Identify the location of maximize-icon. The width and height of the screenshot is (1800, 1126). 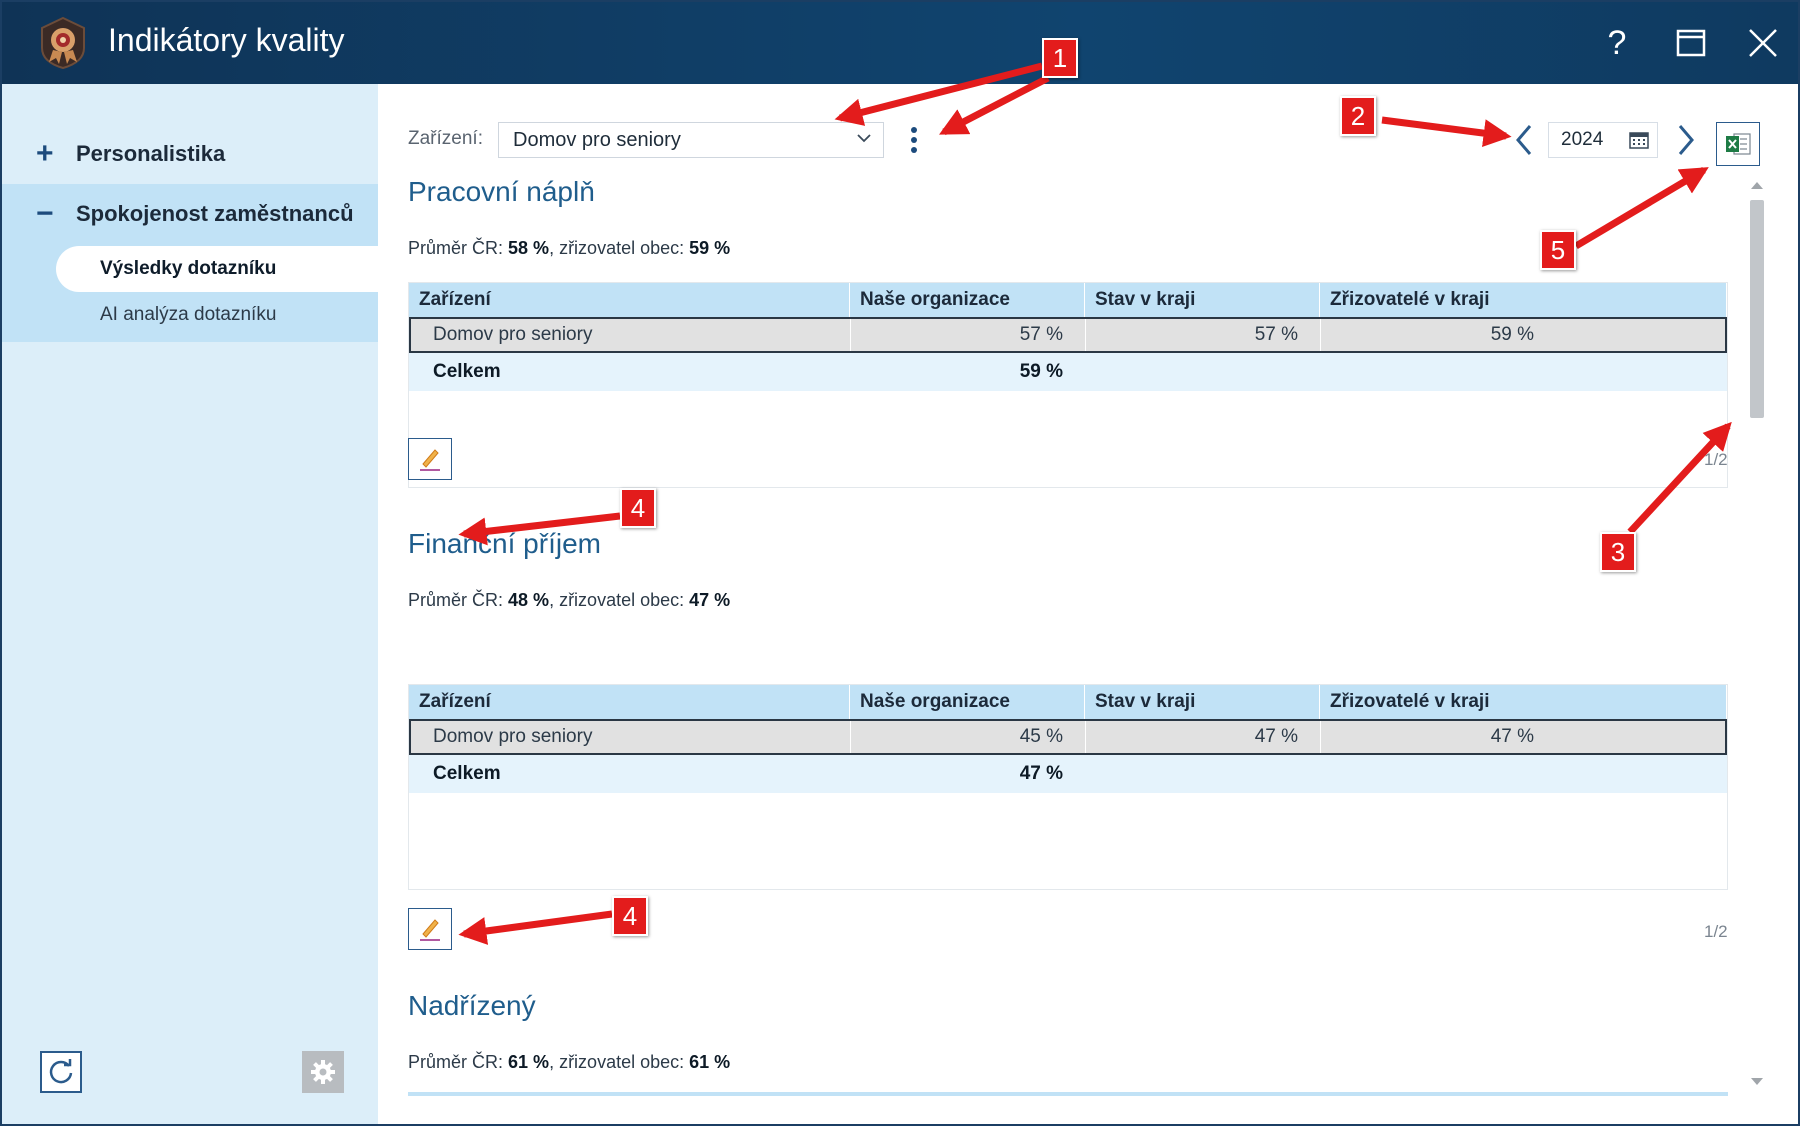
(1691, 43).